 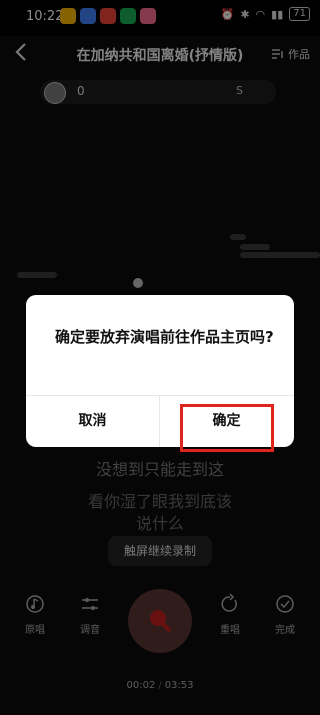 I want to click on cancel-button: 取消, so click(x=92, y=421).